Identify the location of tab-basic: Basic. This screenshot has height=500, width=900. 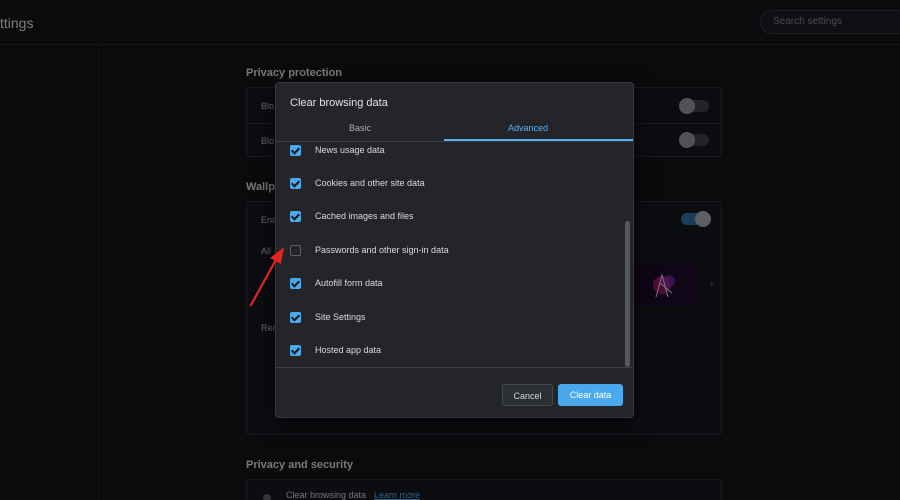
(360, 128).